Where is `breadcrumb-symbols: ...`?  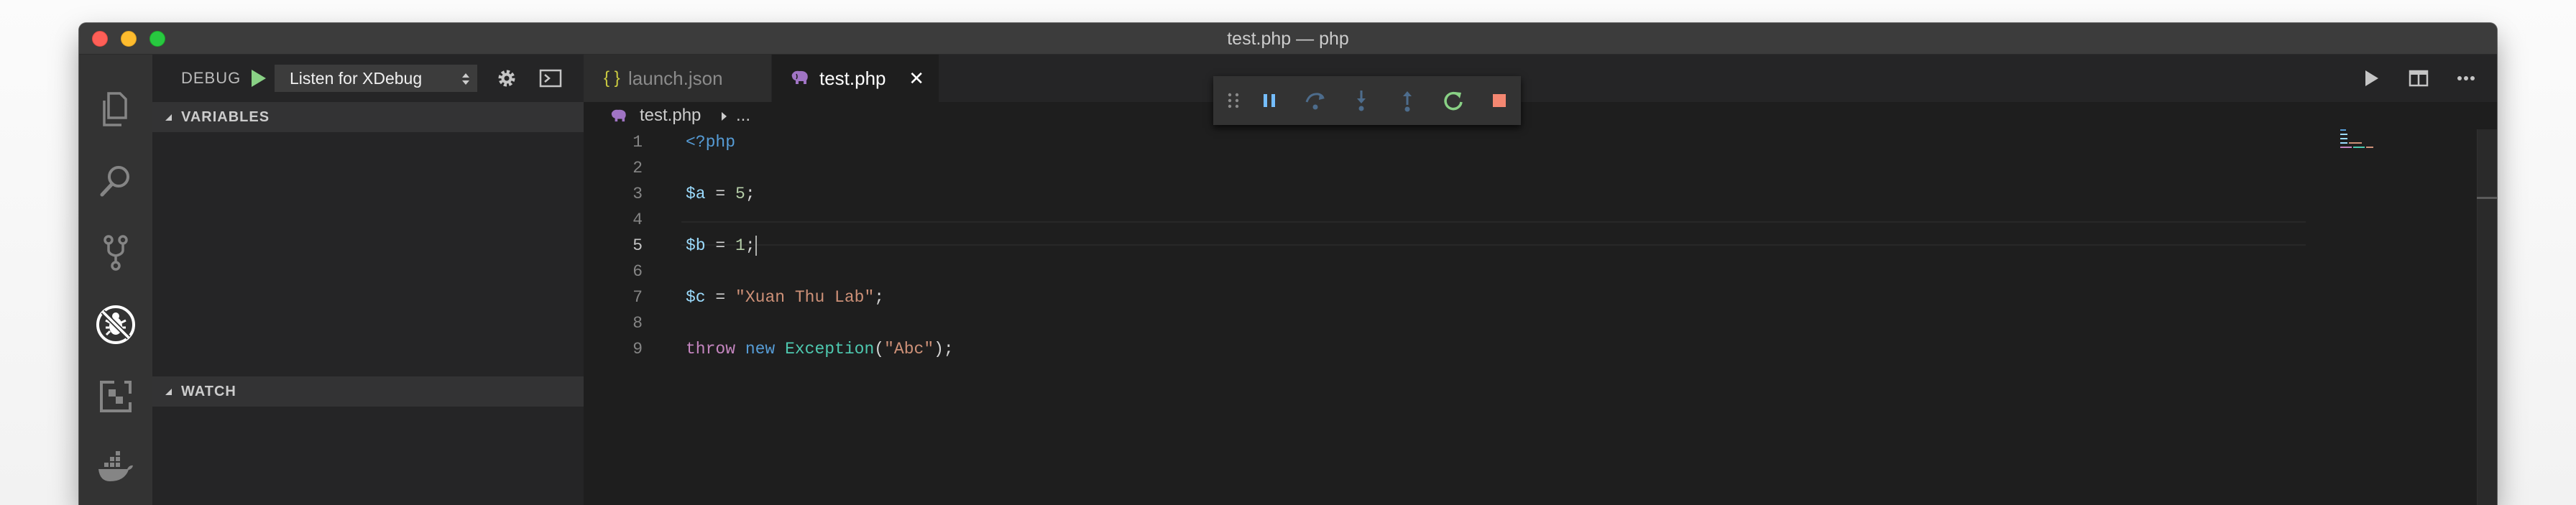 breadcrumb-symbols: ... is located at coordinates (743, 115).